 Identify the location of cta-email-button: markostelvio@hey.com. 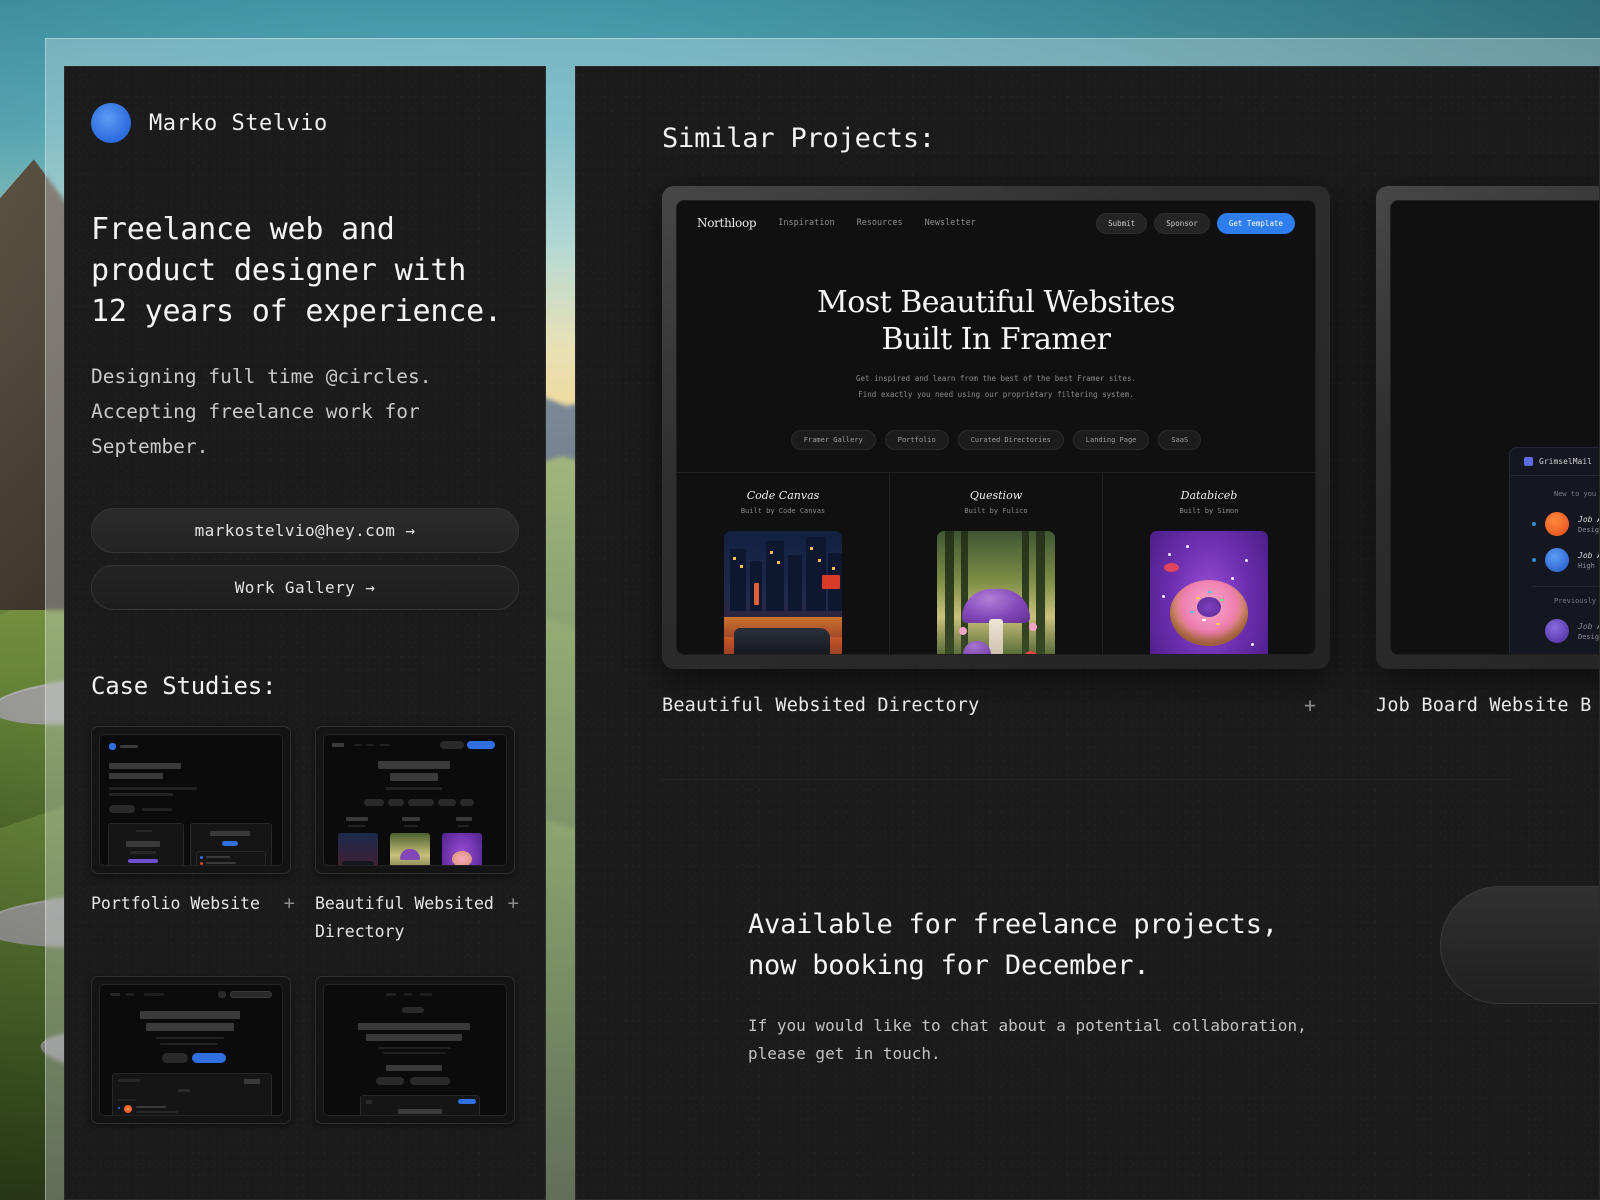
(1519, 945).